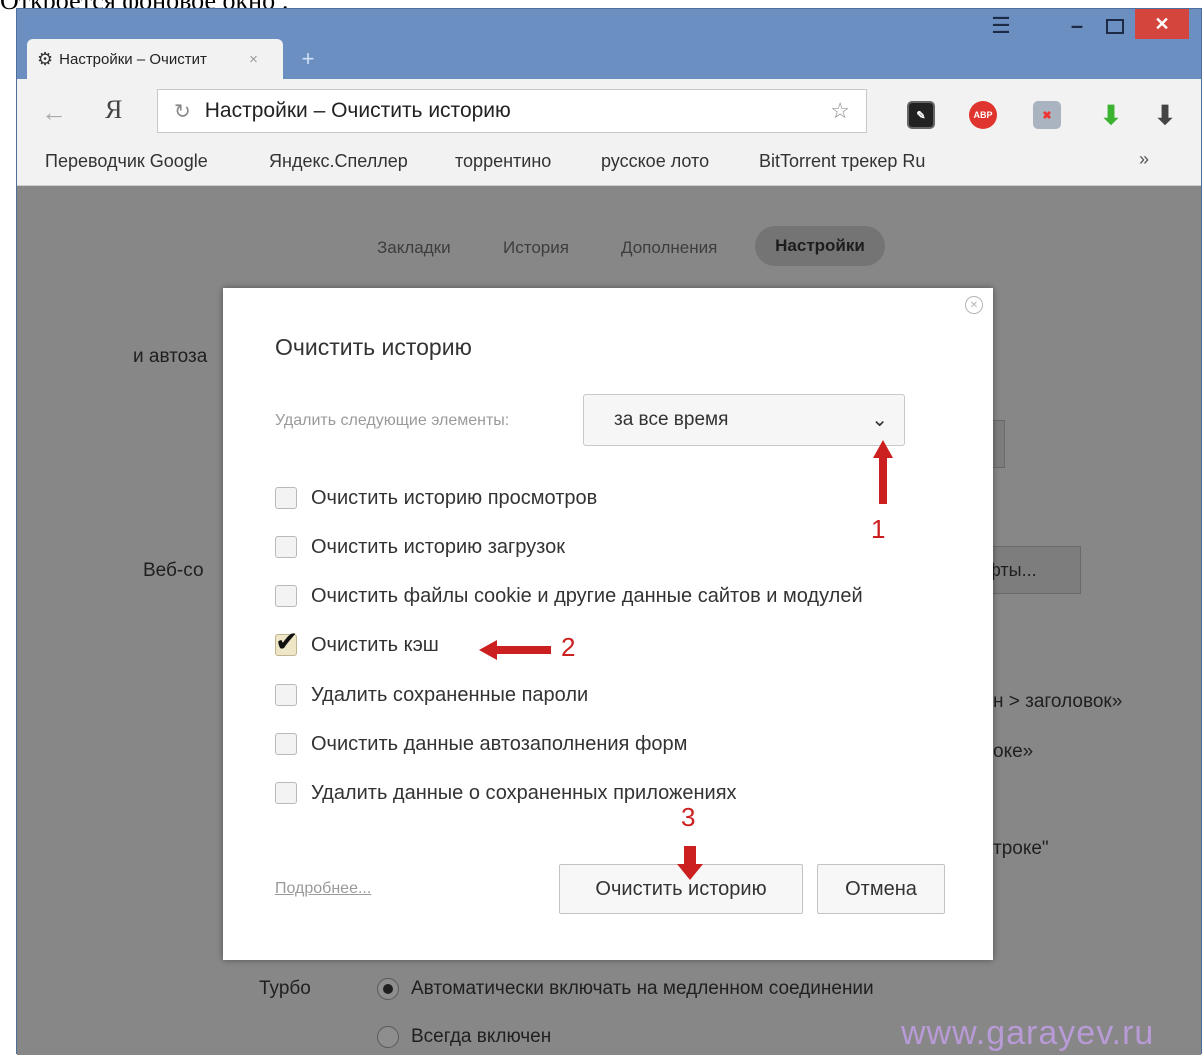 This screenshot has width=1202, height=1055. I want to click on maximize-button, so click(1115, 26).